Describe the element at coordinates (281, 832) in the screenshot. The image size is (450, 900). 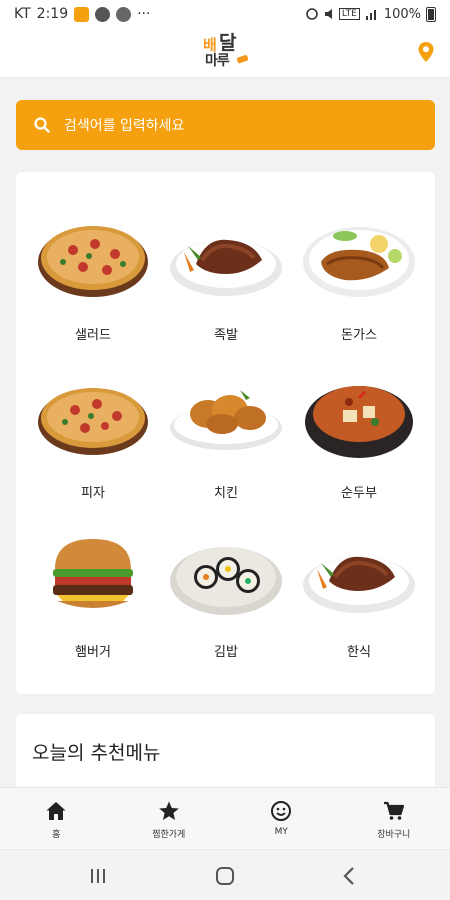
I see `nav-label: MY` at that location.